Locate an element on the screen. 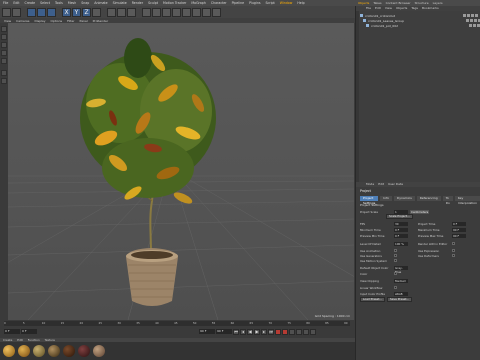 This screenshot has height=360, width=480. menu-item-snap: Snap is located at coordinates (85, 3).